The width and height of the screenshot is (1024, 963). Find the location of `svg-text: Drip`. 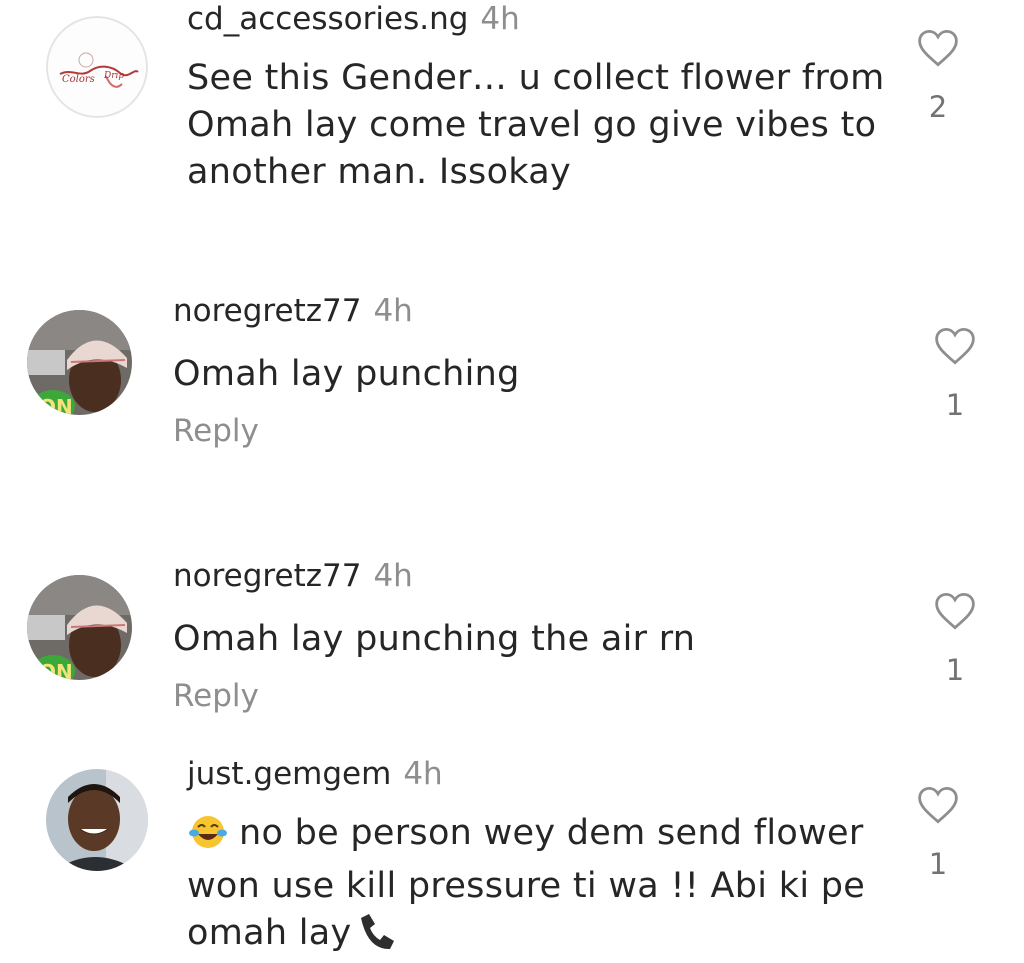

svg-text: Drip is located at coordinates (113, 76).